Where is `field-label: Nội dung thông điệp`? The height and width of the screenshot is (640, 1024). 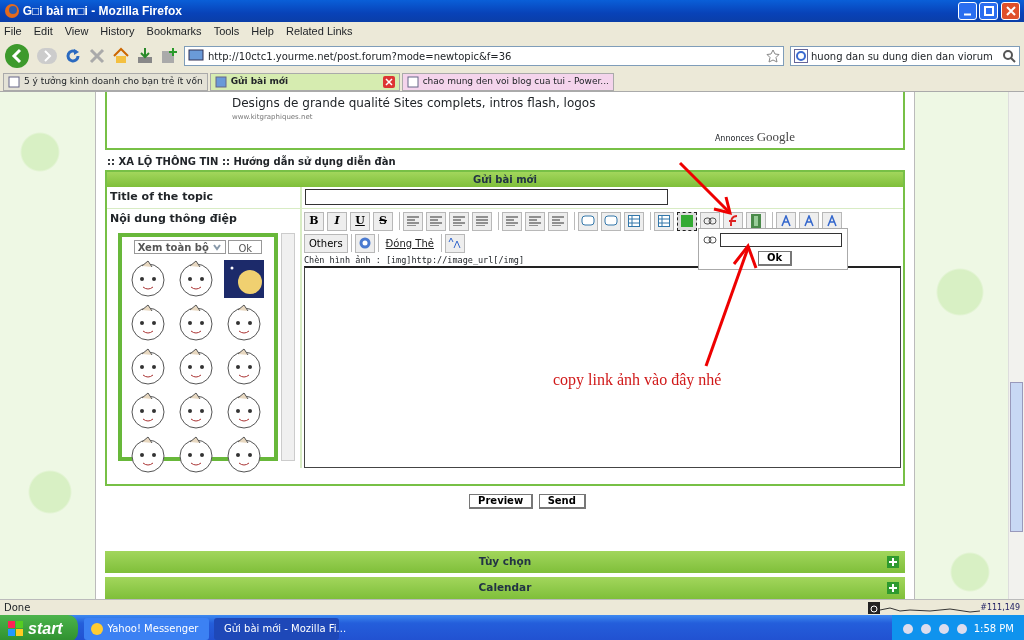 field-label: Nội dung thông điệp is located at coordinates (174, 218).